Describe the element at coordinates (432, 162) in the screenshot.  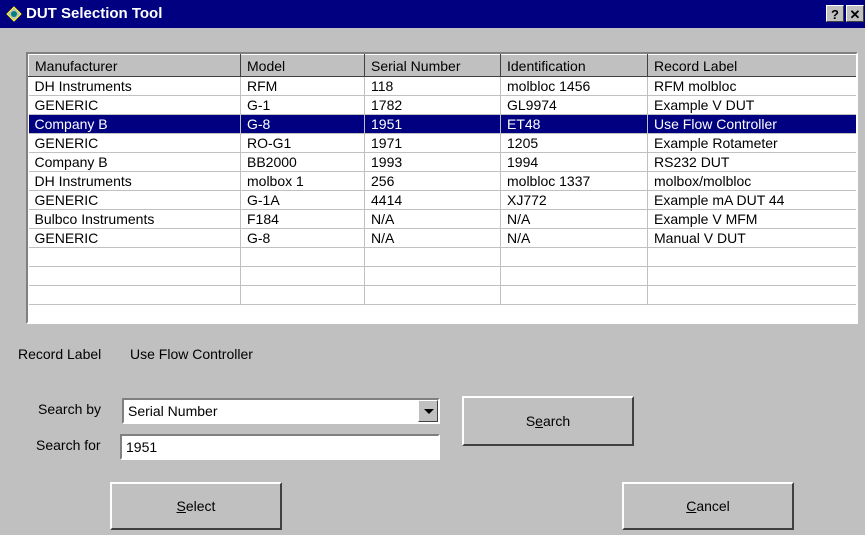
I see `serial-number-cell: 1993` at that location.